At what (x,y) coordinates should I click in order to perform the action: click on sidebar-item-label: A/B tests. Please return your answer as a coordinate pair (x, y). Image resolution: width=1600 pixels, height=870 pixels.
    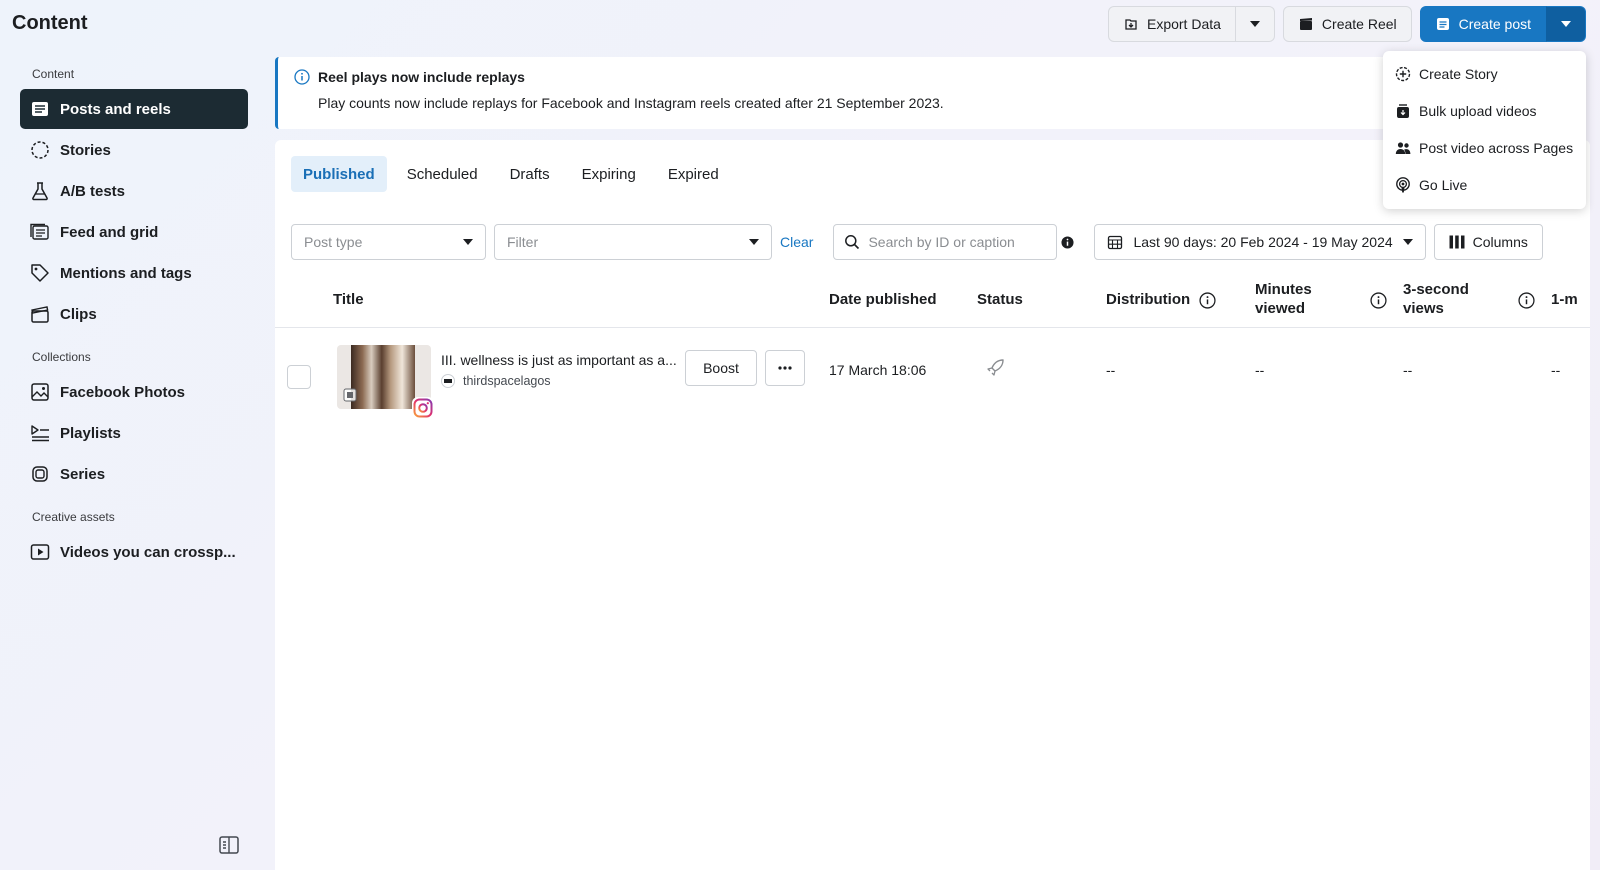
    Looking at the image, I should click on (93, 191).